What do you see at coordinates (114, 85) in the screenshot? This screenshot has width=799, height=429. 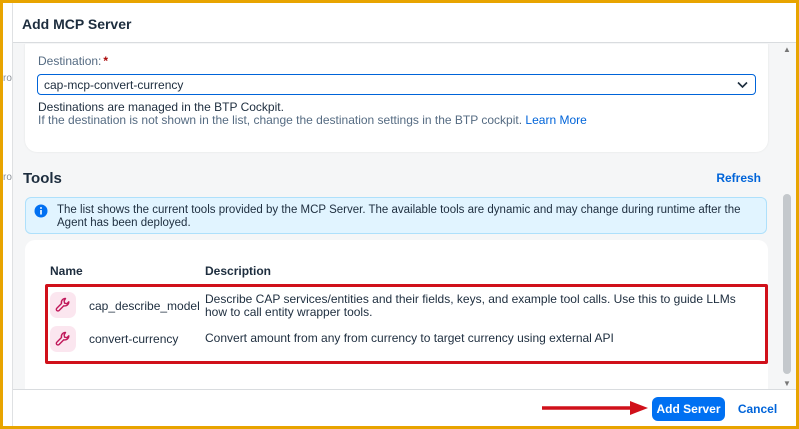 I see `destination-select-value: cap-mcp-convert-currency` at bounding box center [114, 85].